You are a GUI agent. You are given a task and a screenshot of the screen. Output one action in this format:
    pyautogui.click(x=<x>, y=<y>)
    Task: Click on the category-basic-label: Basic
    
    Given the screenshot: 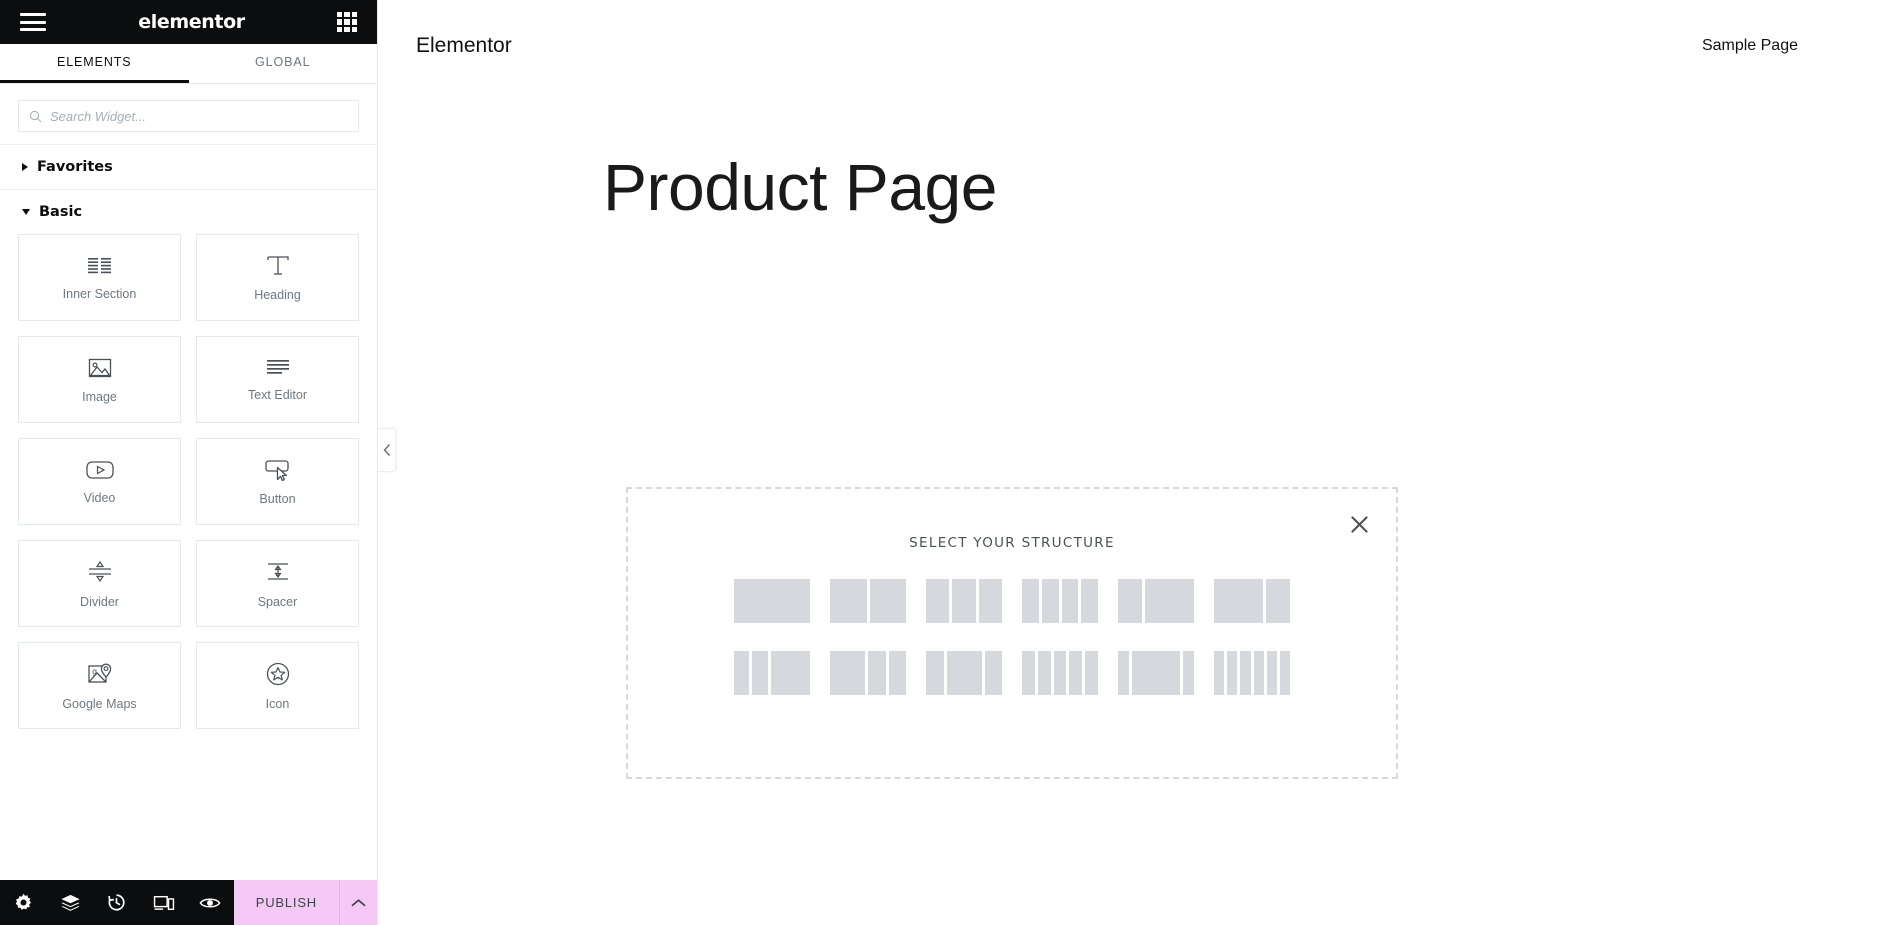 What is the action you would take?
    pyautogui.click(x=61, y=212)
    